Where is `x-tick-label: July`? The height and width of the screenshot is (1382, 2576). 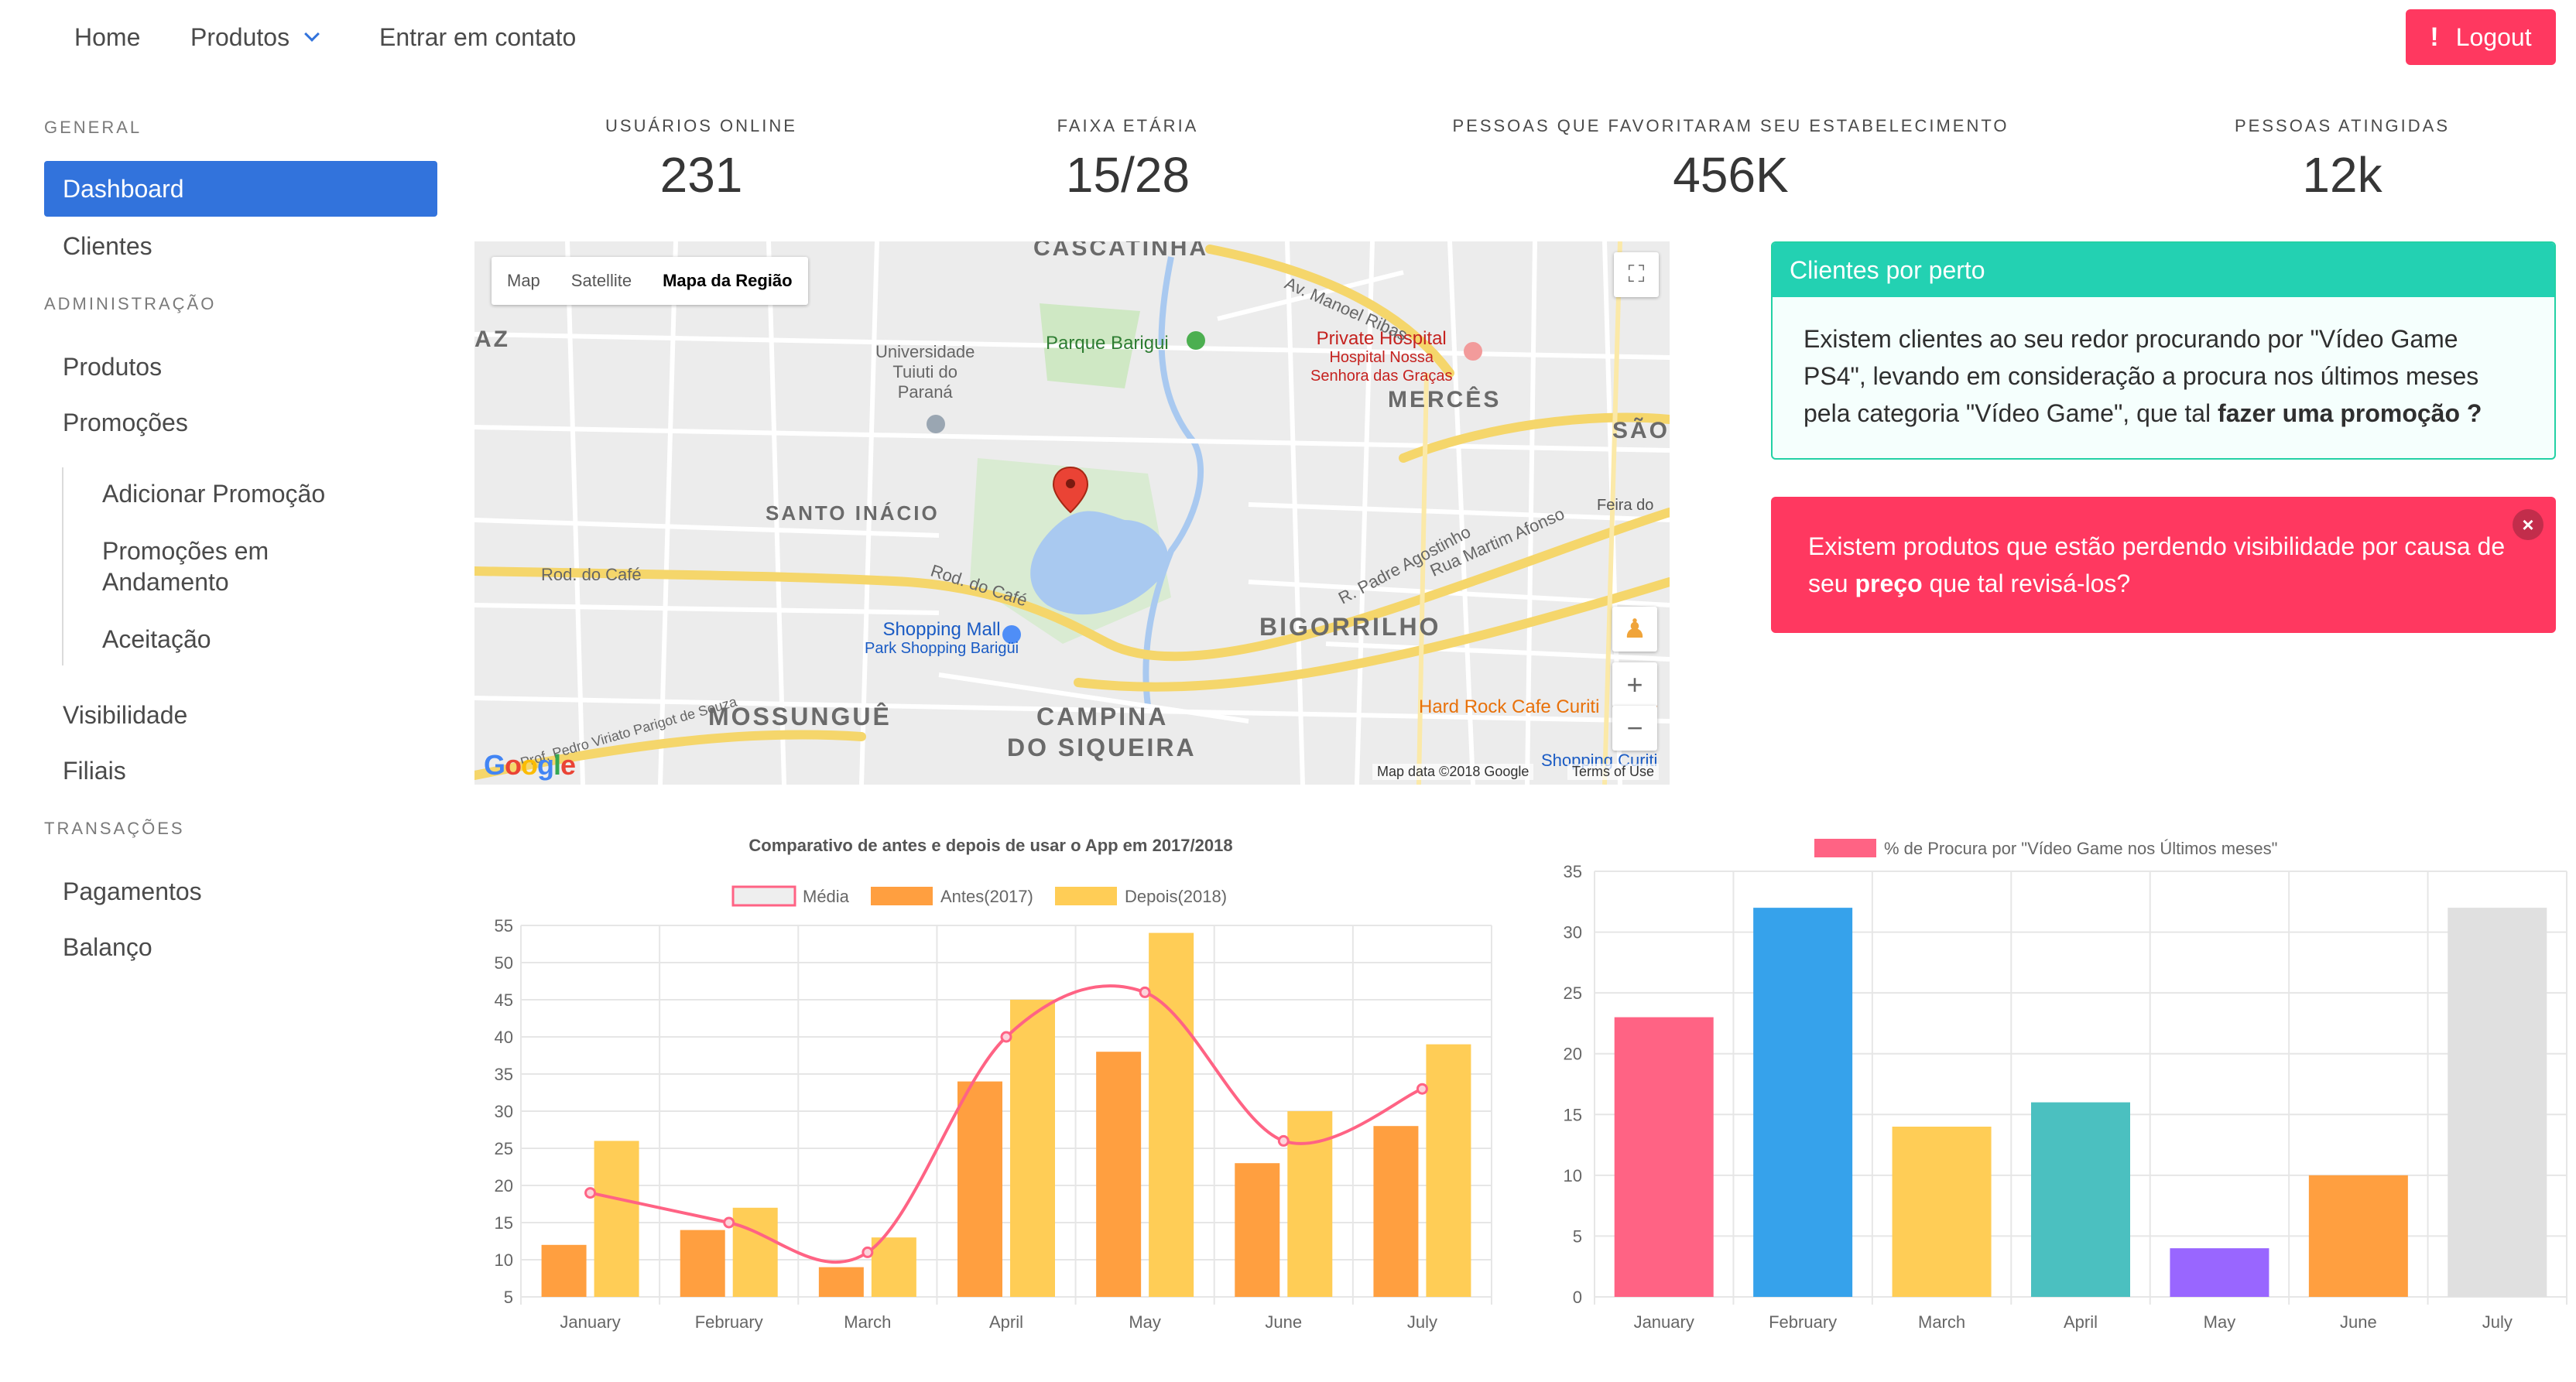 x-tick-label: July is located at coordinates (2497, 1322).